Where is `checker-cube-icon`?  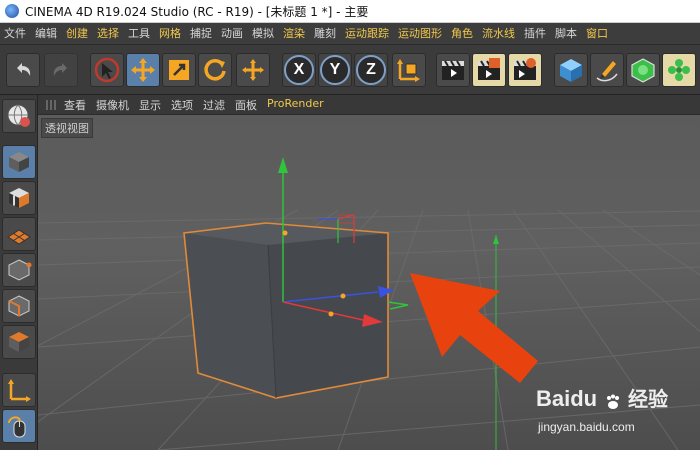
checker-cube-icon is located at coordinates (19, 198).